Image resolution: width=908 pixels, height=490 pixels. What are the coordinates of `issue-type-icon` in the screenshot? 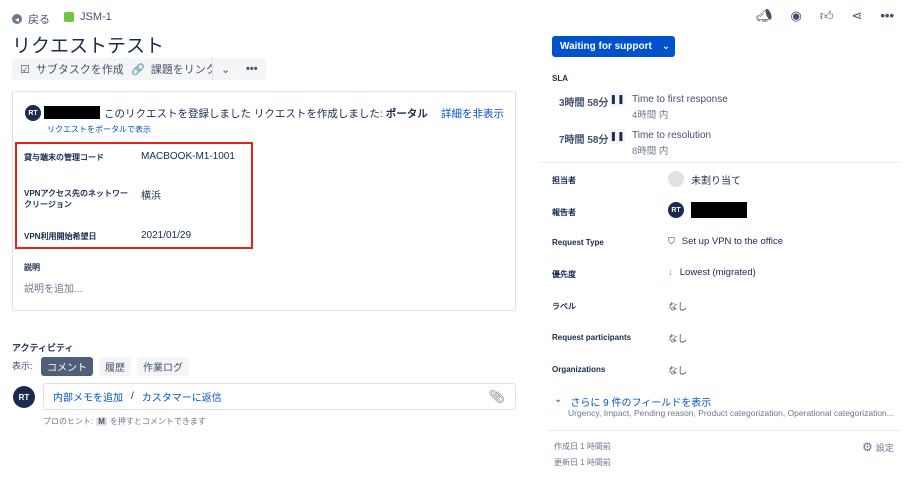 It's located at (69, 17).